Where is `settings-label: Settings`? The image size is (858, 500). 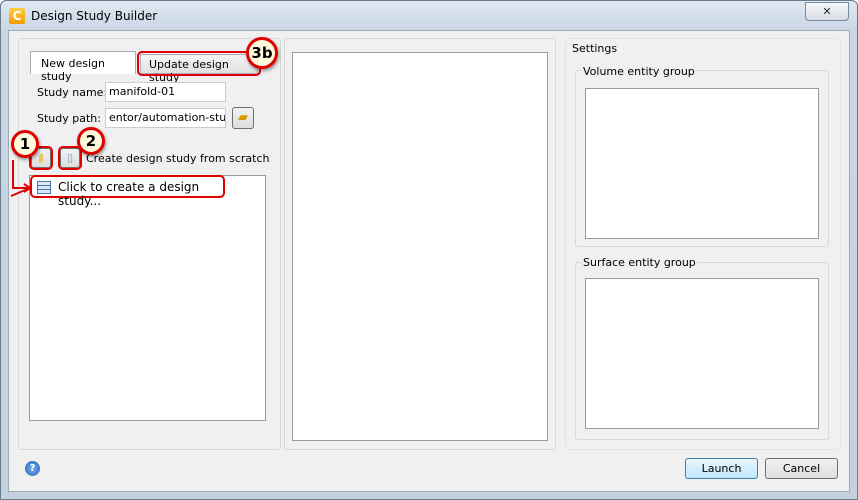 settings-label: Settings is located at coordinates (595, 48).